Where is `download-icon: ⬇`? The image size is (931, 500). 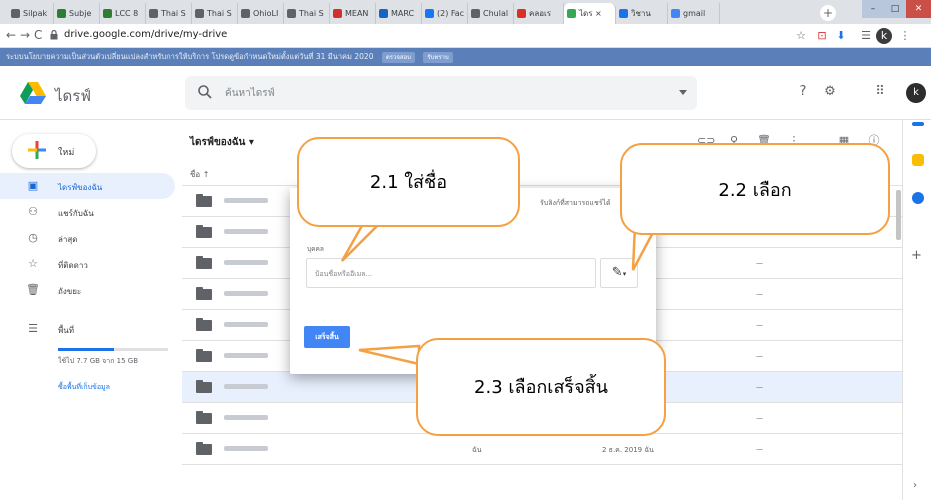
download-icon: ⬇ is located at coordinates (841, 36).